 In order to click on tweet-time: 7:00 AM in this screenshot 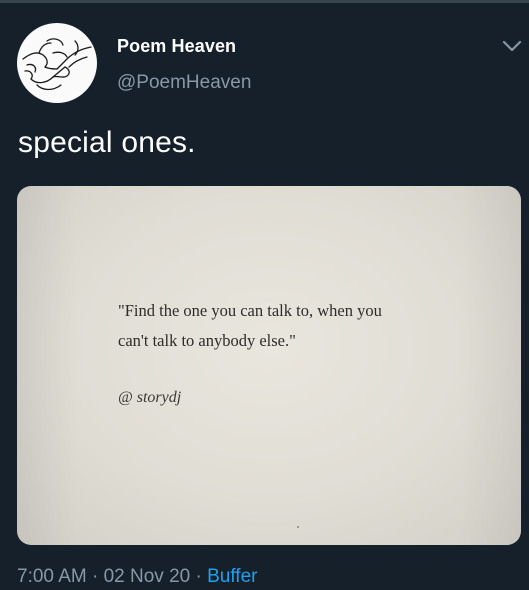, I will do `click(52, 576)`.